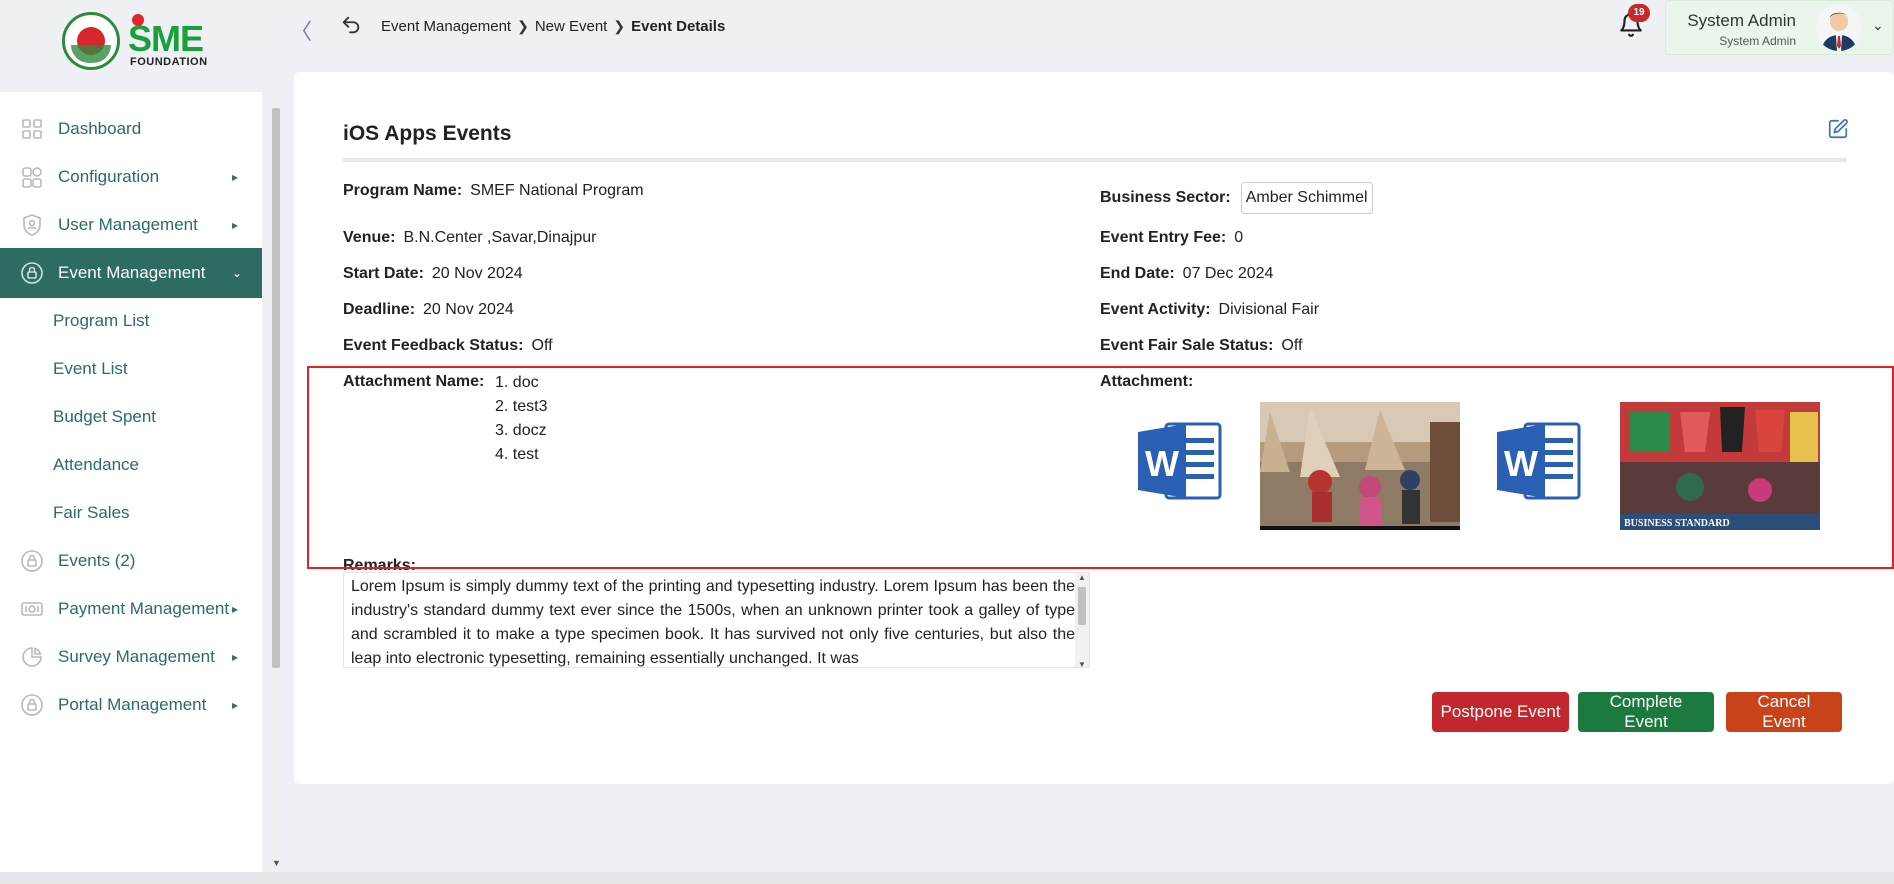 The image size is (1894, 884). Describe the element at coordinates (571, 26) in the screenshot. I see `breadcrumb-new-event: New Event` at that location.